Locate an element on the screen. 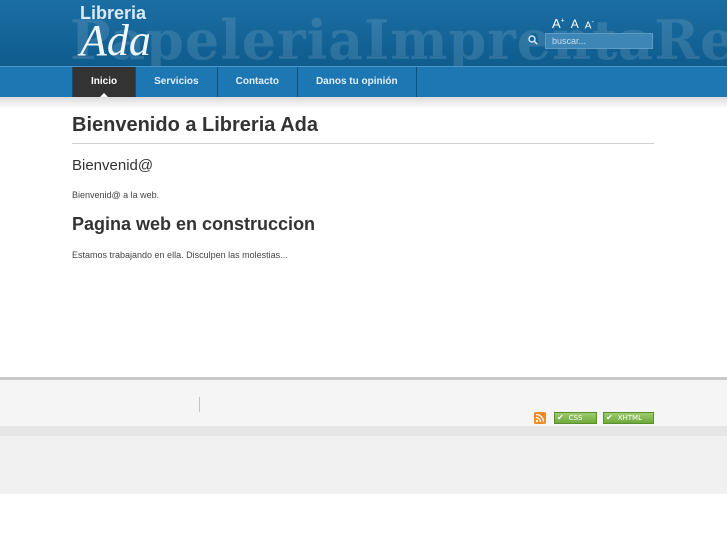 The height and width of the screenshot is (545, 727). footer-separator is located at coordinates (199, 404).